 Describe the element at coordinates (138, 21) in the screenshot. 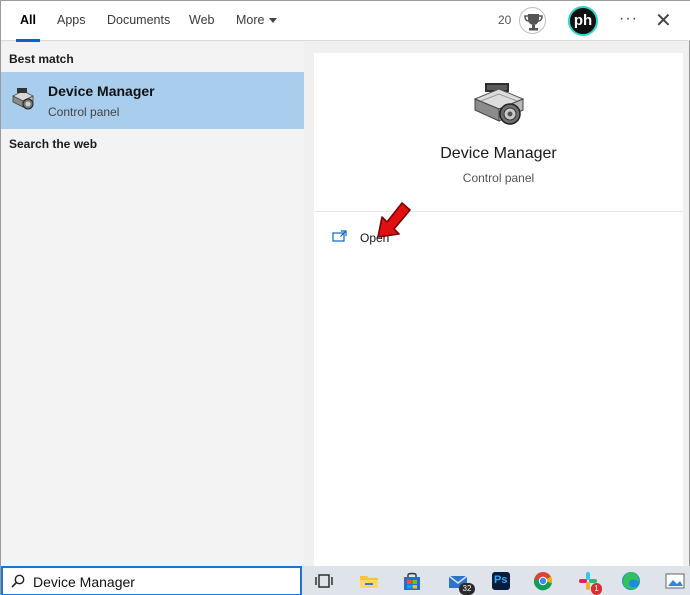

I see `tab-documents: Documents` at that location.